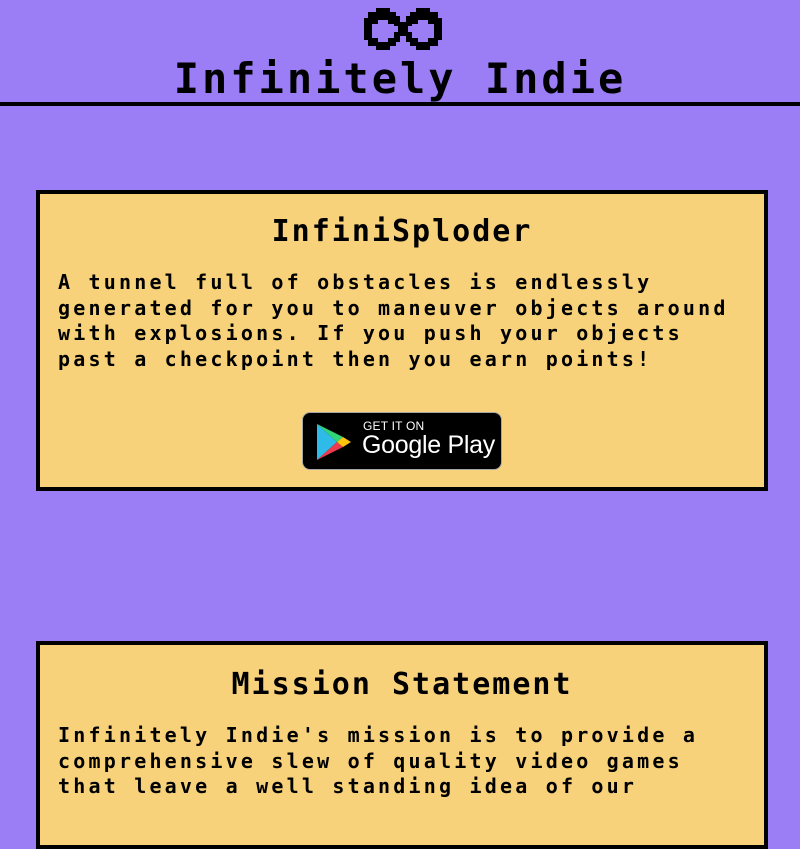 This screenshot has height=849, width=800. Describe the element at coordinates (428, 445) in the screenshot. I see `badge-google-play: Google Play` at that location.